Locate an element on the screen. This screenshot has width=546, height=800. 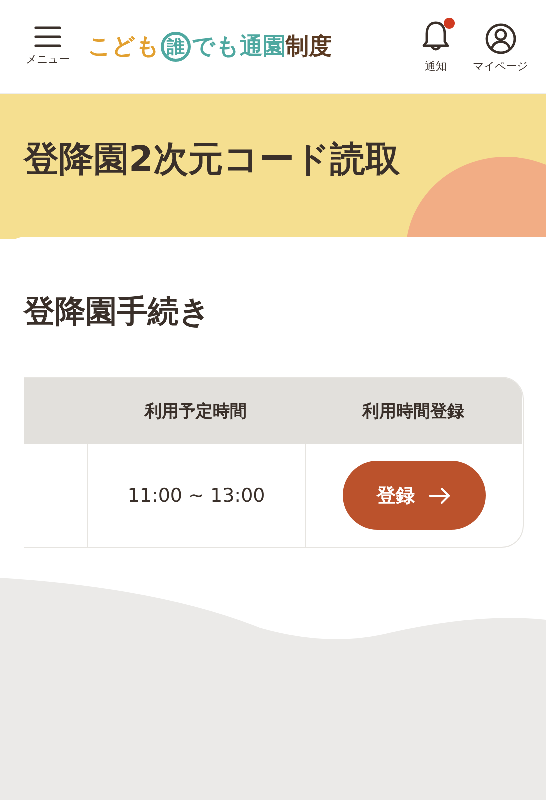
mypage-button: マイページ is located at coordinates (500, 48).